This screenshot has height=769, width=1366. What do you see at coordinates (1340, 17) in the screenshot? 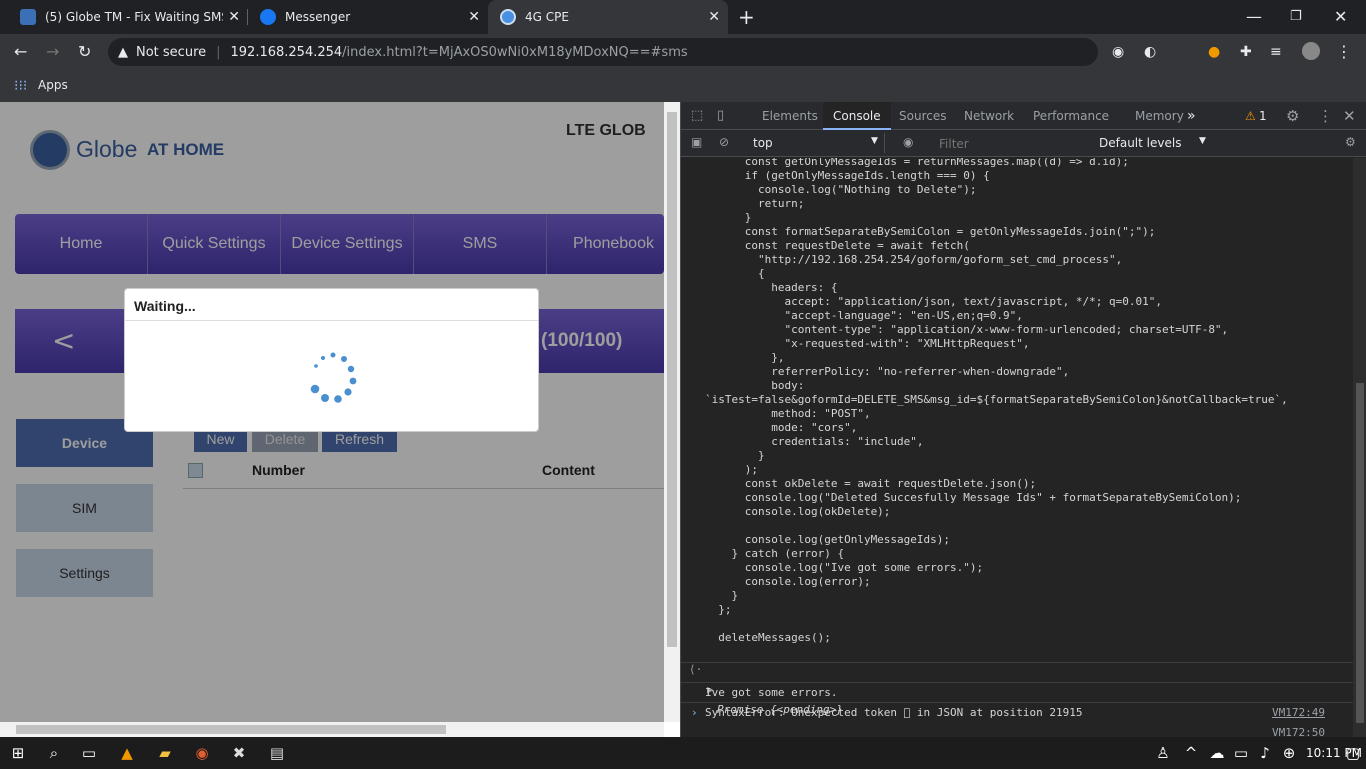
I see `close-window-icon: ✕` at bounding box center [1340, 17].